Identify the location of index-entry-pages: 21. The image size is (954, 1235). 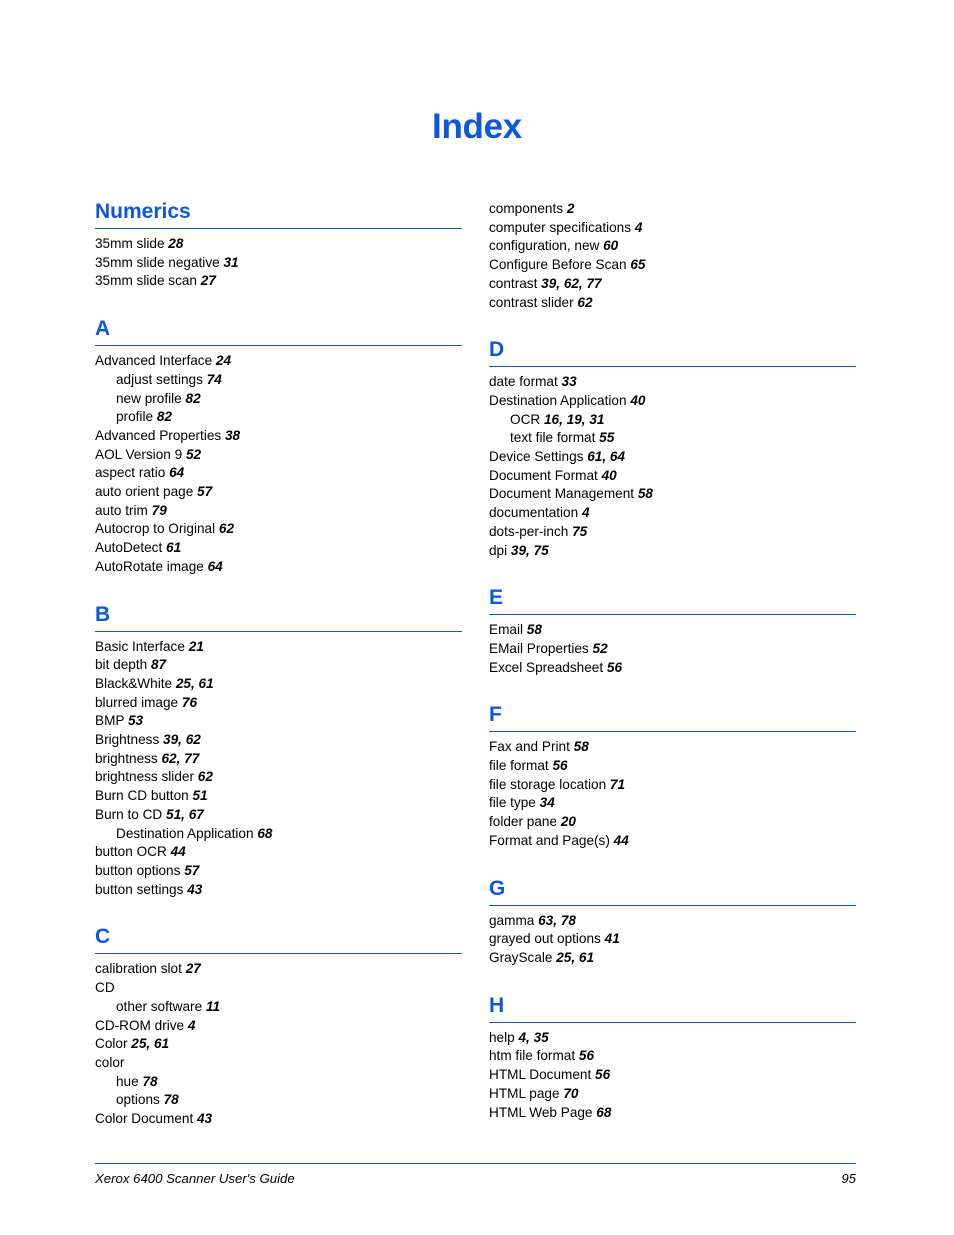
(196, 646).